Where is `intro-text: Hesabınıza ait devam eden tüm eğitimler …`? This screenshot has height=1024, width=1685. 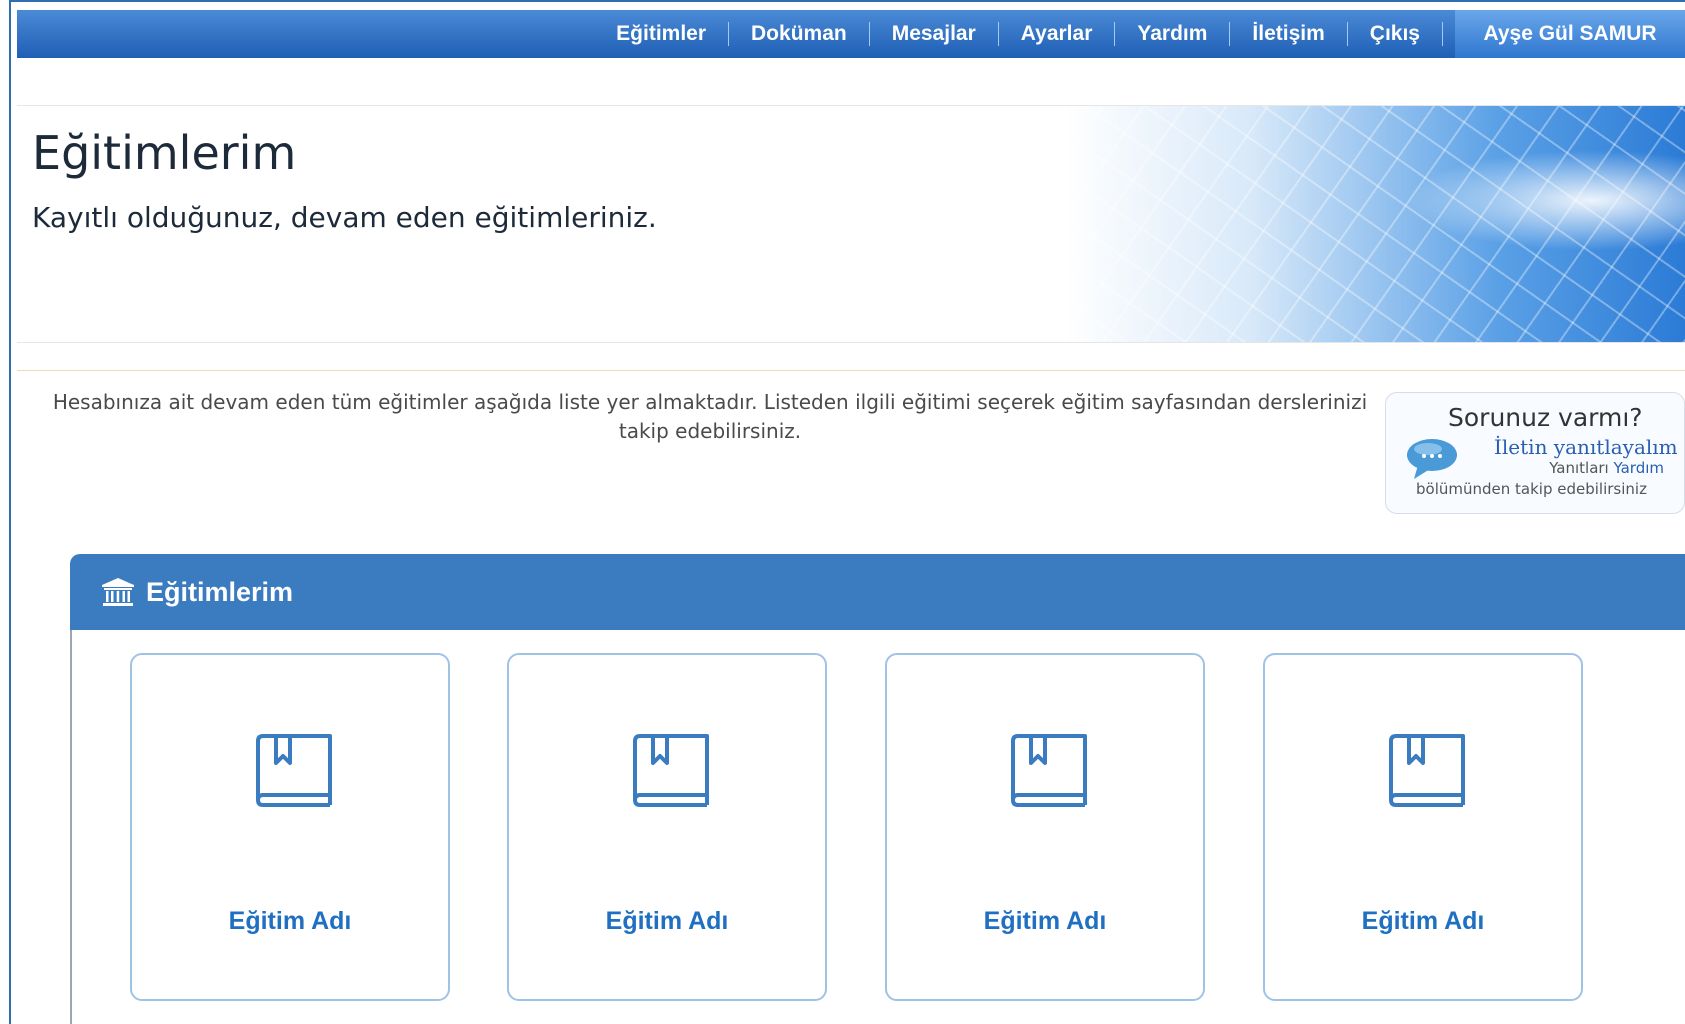 intro-text: Hesabınıza ait devam eden tüm eğitimler … is located at coordinates (710, 416).